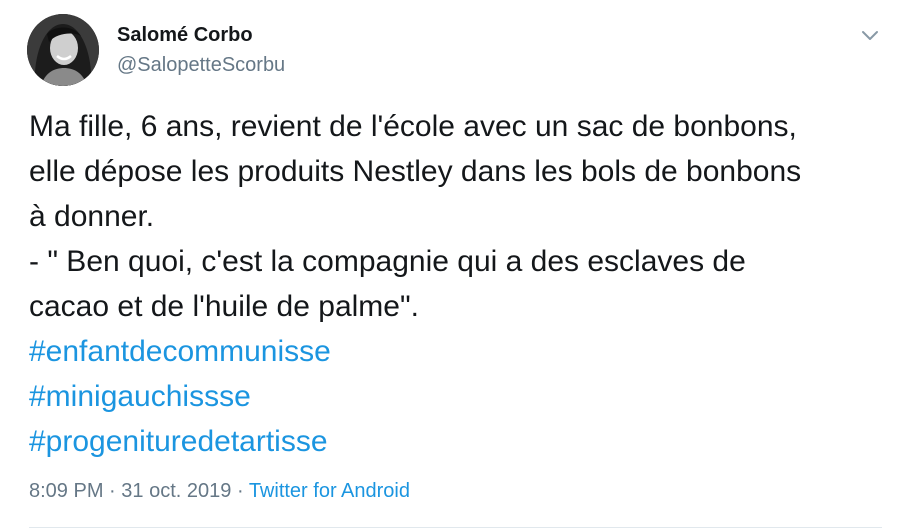  I want to click on author-avatar, so click(63, 50).